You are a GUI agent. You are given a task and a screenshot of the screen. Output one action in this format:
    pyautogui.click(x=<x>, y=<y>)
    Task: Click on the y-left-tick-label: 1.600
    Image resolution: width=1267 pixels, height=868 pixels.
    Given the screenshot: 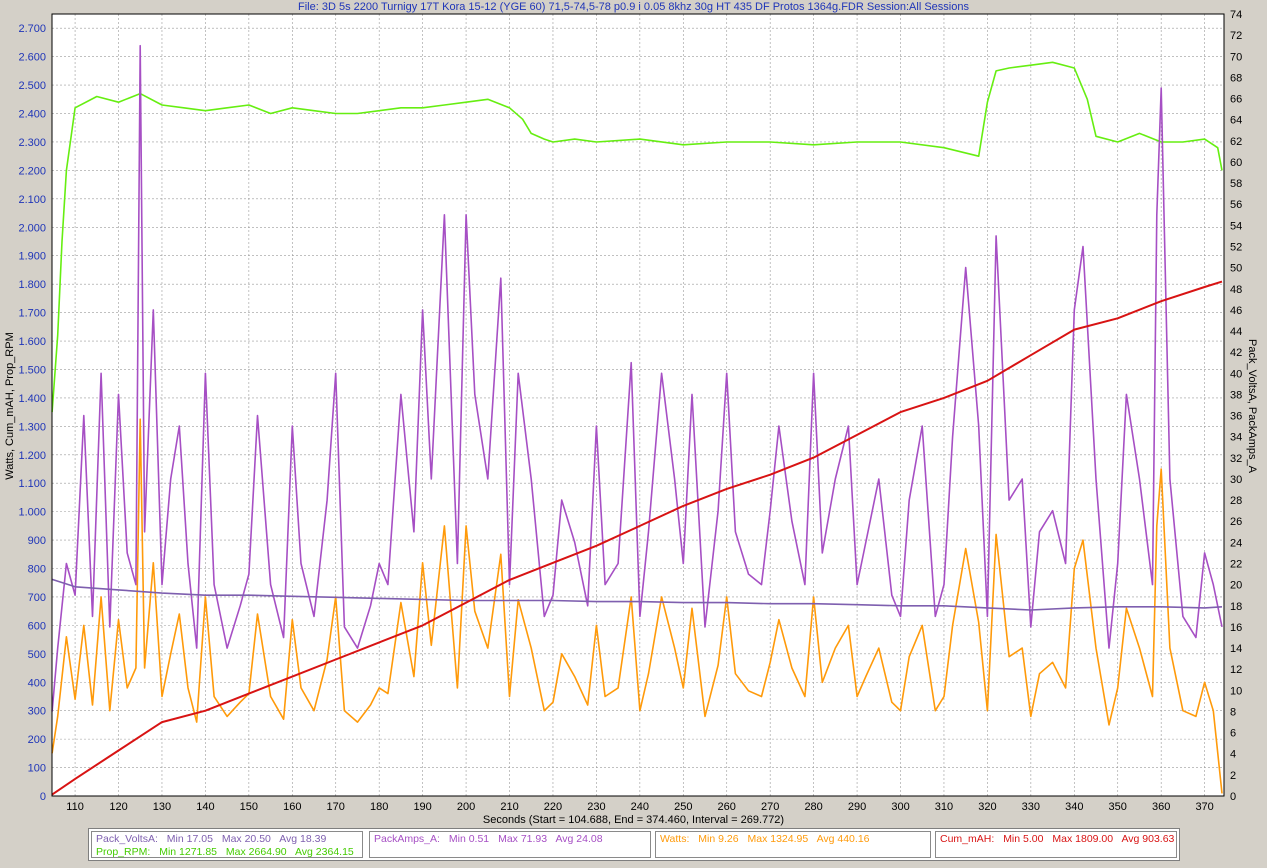 What is the action you would take?
    pyautogui.click(x=32, y=342)
    